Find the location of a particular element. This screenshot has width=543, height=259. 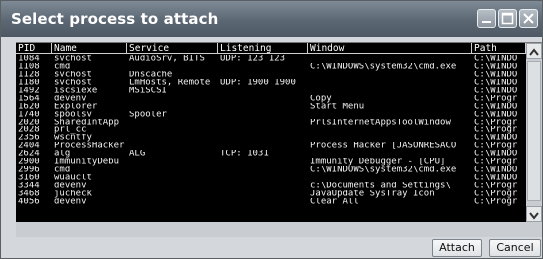

cell-listening: UDP: 123 123 is located at coordinates (253, 59).